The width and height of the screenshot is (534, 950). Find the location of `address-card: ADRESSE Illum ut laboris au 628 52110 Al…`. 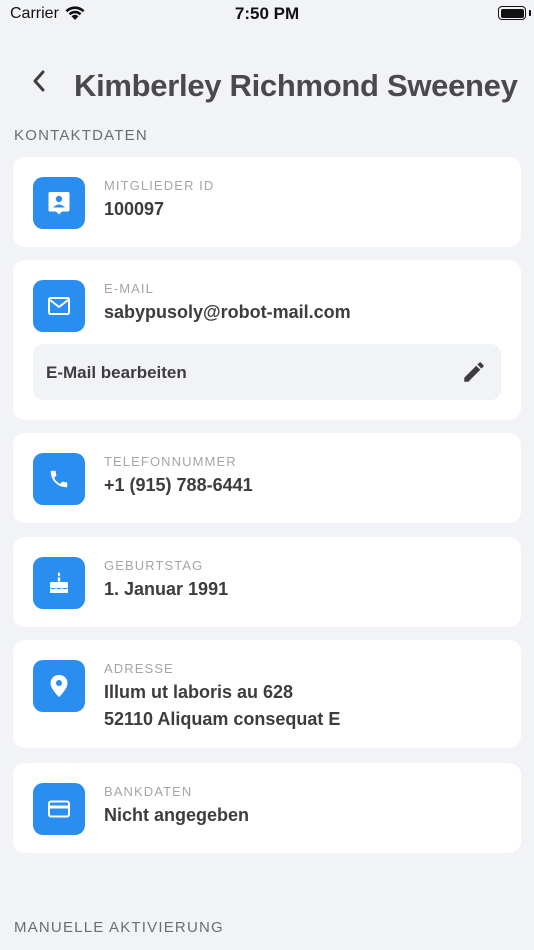

address-card: ADRESSE Illum ut laboris au 628 52110 Al… is located at coordinates (267, 694).